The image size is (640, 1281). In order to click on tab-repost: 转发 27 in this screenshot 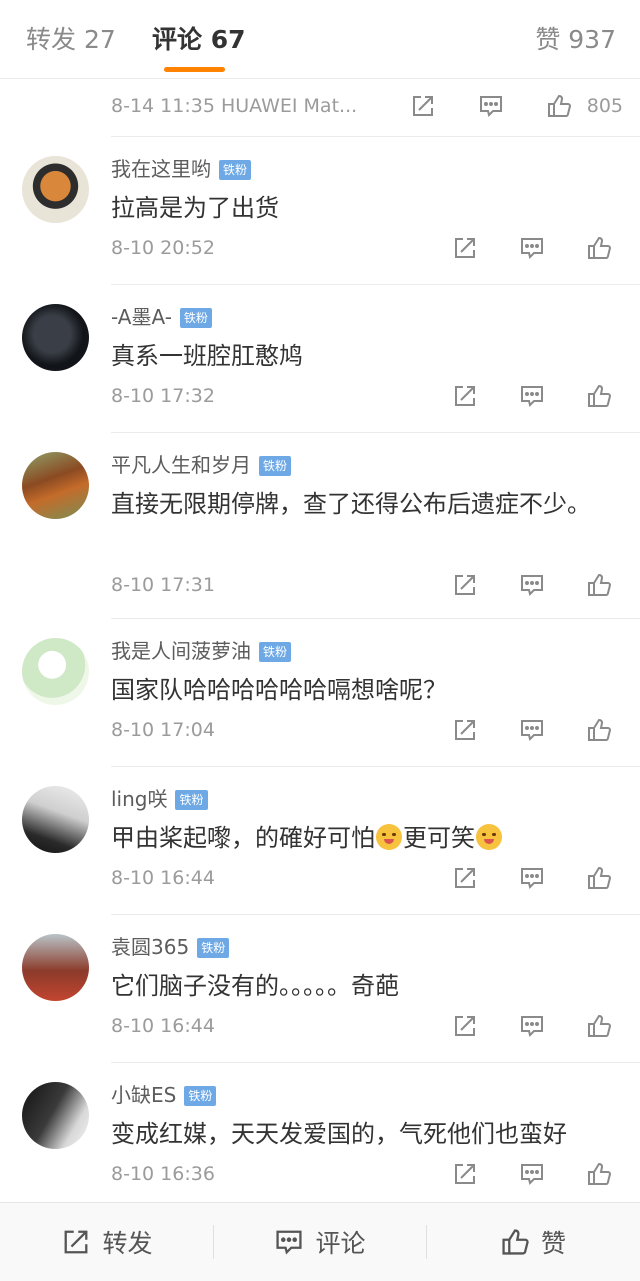, I will do `click(71, 40)`.